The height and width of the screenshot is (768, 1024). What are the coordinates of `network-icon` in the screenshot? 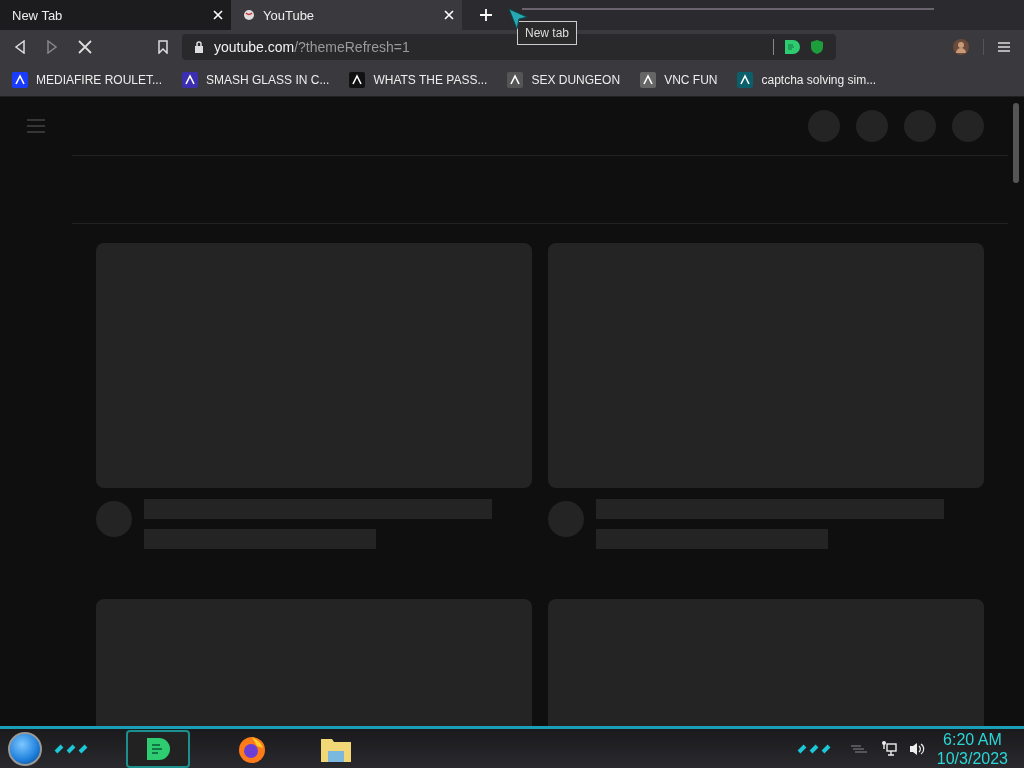 It's located at (888, 748).